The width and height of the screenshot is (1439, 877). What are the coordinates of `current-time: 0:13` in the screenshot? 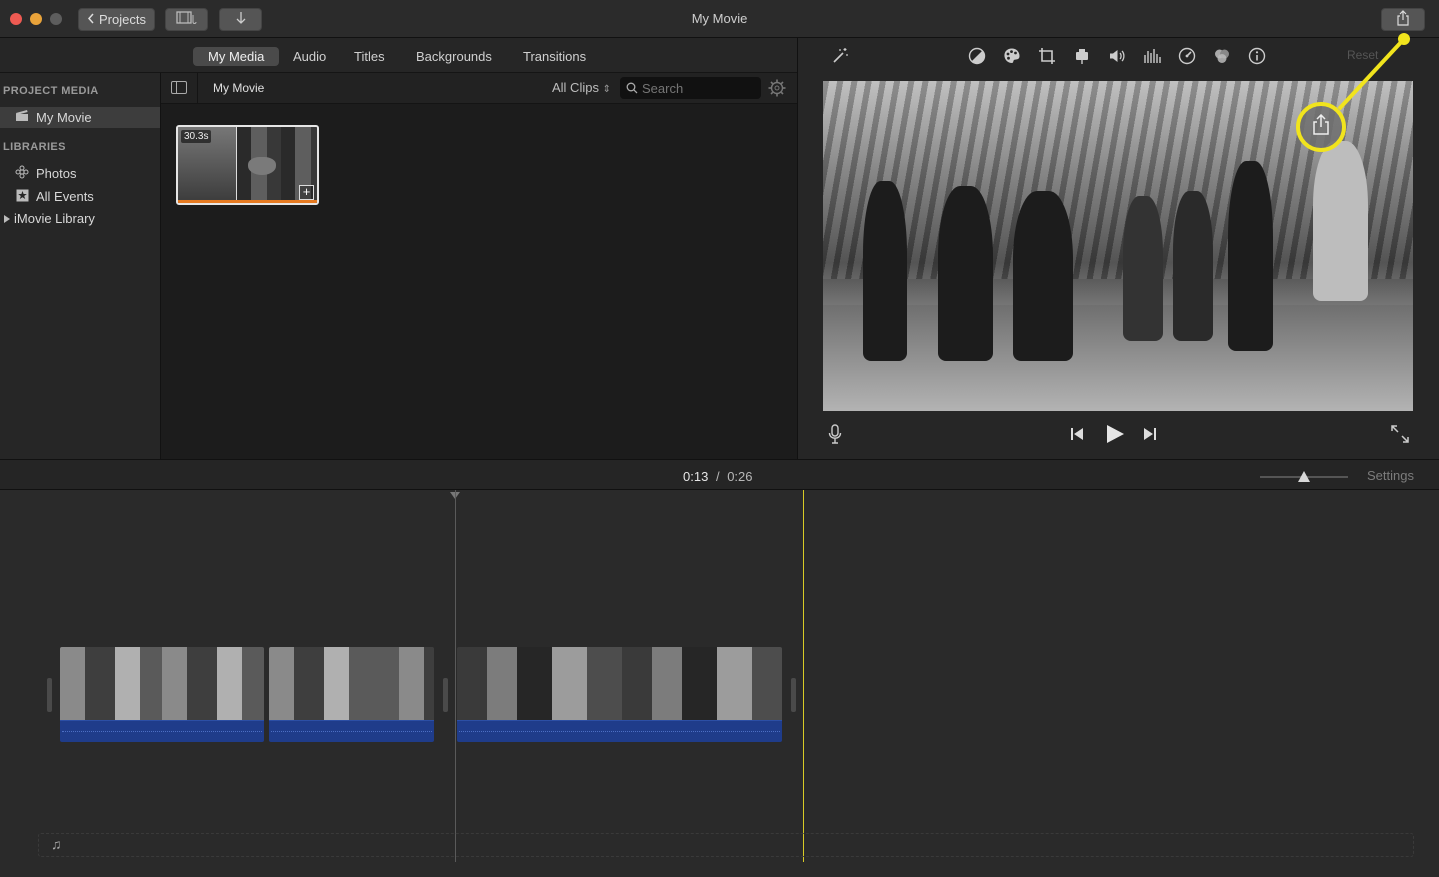 It's located at (696, 476).